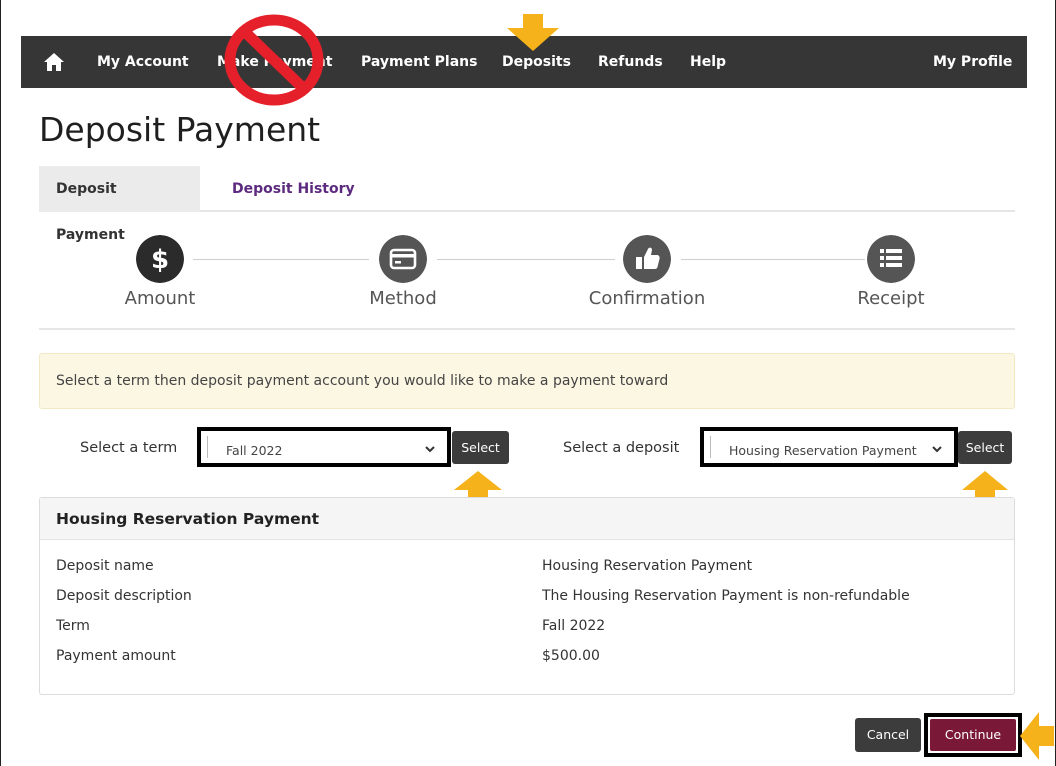 The width and height of the screenshot is (1056, 766). Describe the element at coordinates (419, 62) in the screenshot. I see `nav-payment-plans: Payment Plans` at that location.